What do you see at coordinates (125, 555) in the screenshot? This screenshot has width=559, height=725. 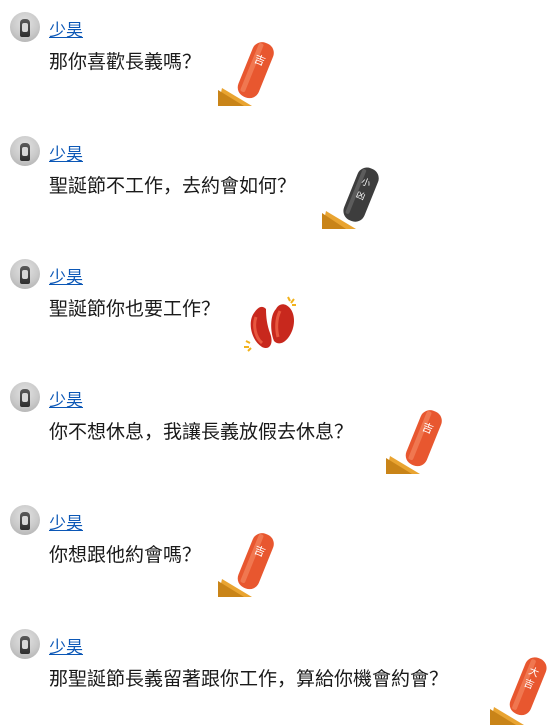 I see `message-text: 你想跟他約會嗎？` at bounding box center [125, 555].